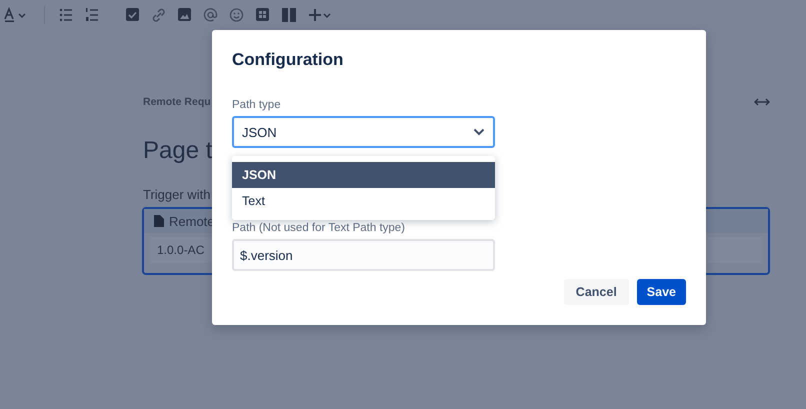  What do you see at coordinates (288, 60) in the screenshot?
I see `dialog-title: Configuration` at bounding box center [288, 60].